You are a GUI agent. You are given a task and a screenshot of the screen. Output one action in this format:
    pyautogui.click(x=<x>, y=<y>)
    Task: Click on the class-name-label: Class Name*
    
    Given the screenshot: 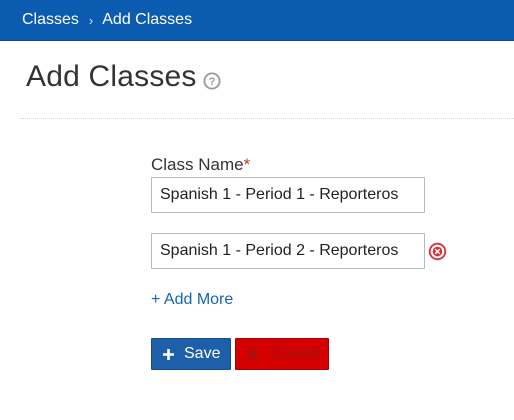 What is the action you would take?
    pyautogui.click(x=200, y=165)
    